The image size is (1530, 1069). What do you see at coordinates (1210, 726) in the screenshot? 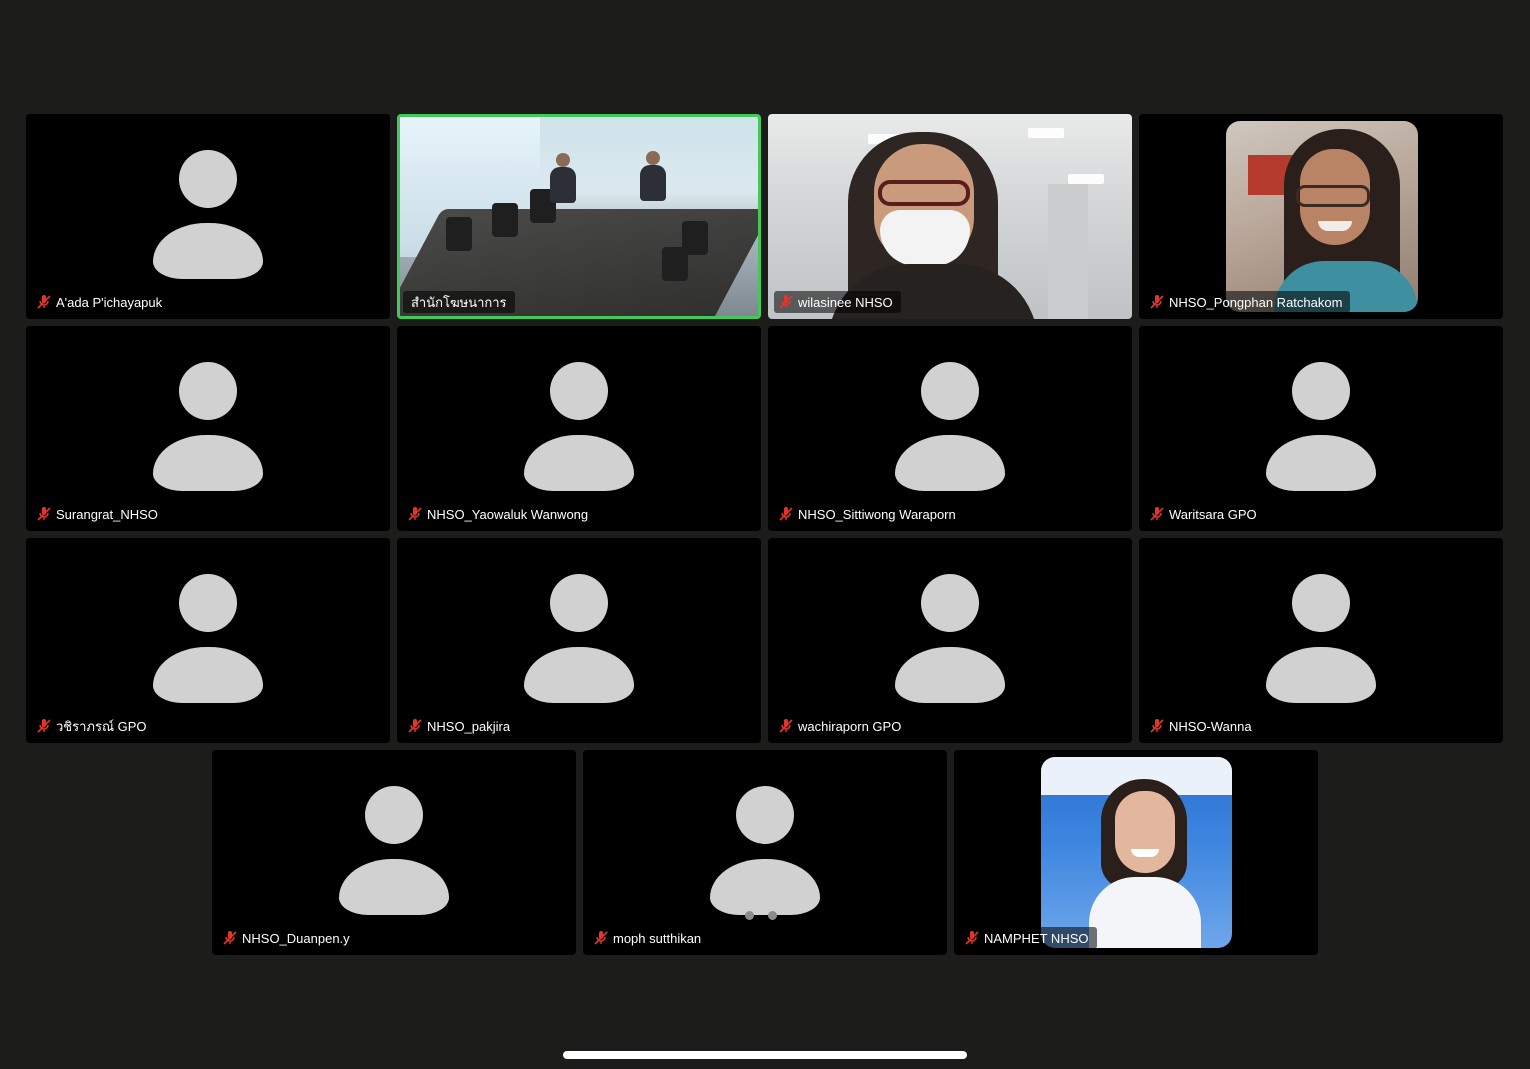
I see `participant-name: NHSO-Wanna` at bounding box center [1210, 726].